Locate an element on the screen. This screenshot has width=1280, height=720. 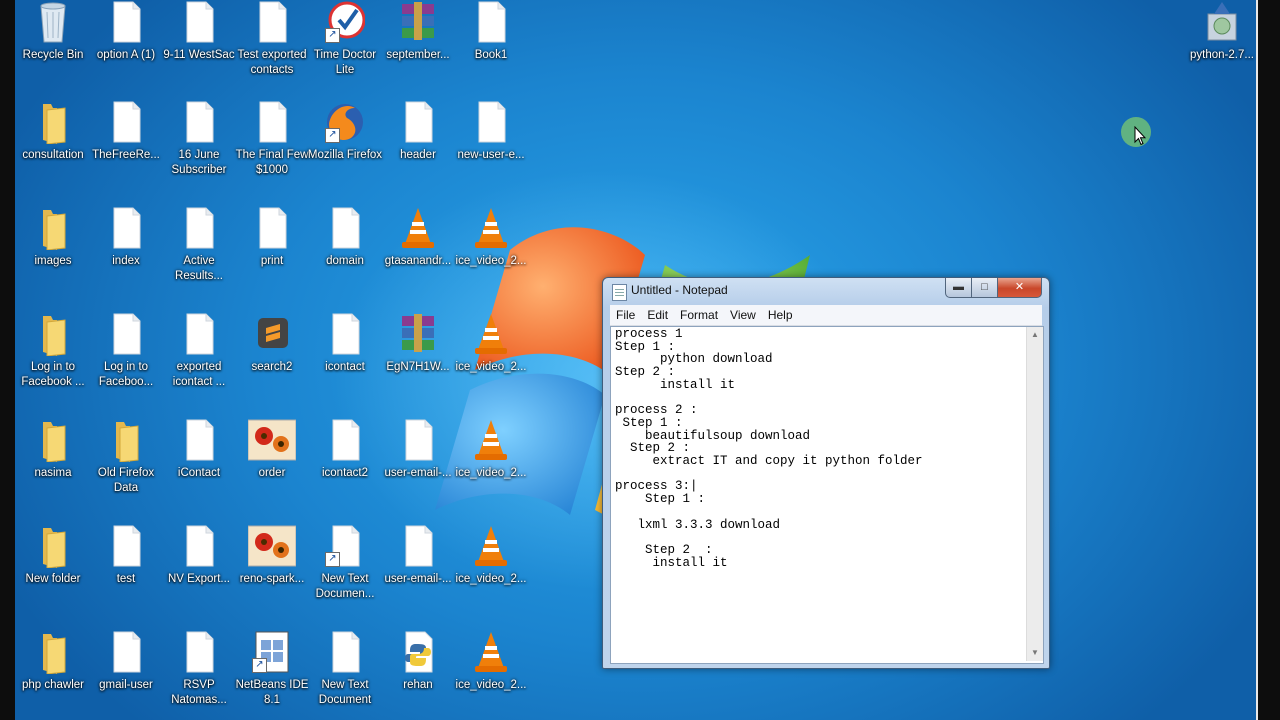
desktop-icon-document: Book1 is located at coordinates (491, 50).